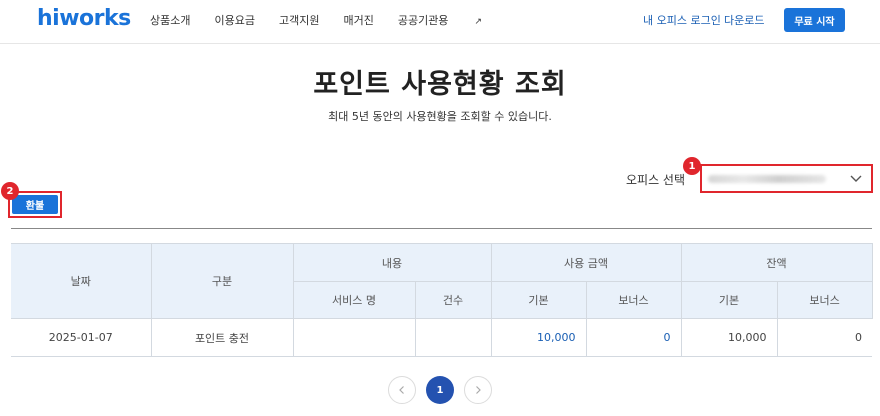  Describe the element at coordinates (358, 20) in the screenshot. I see `nav-item-magazine: 매거진` at that location.